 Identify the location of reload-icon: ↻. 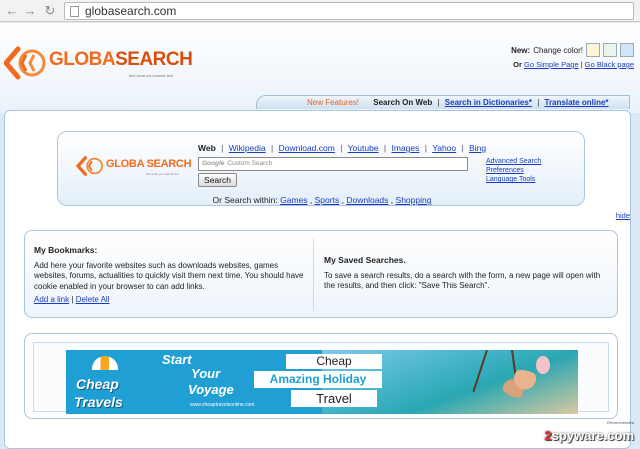
(50, 11).